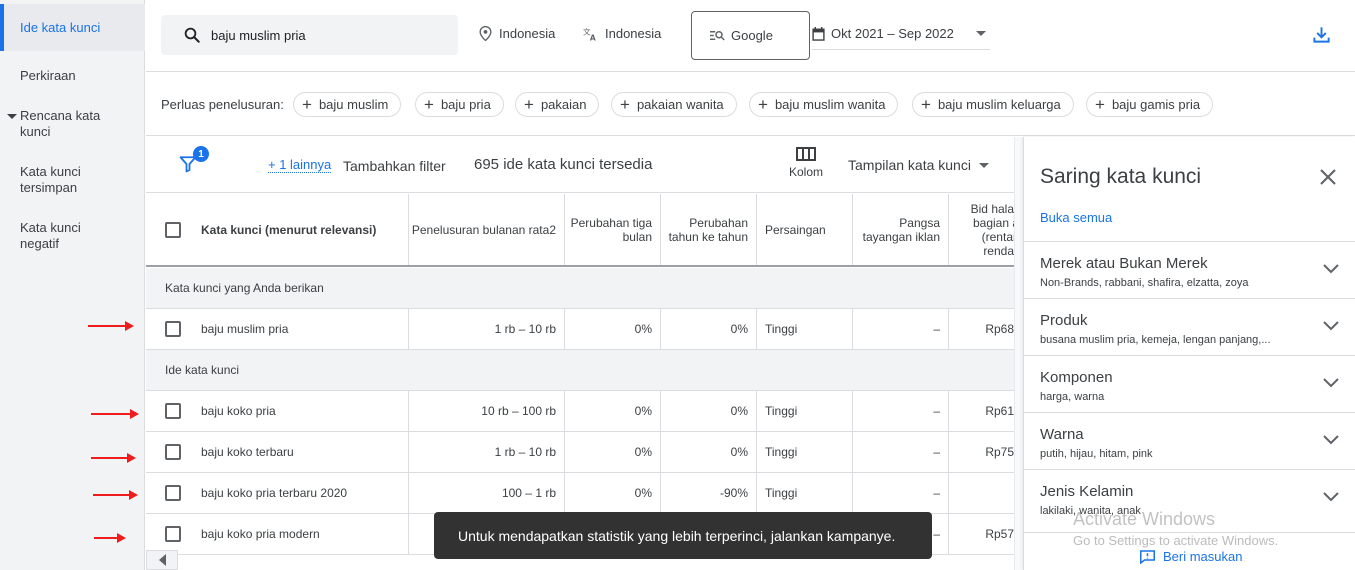  I want to click on scroll-left-button, so click(162, 560).